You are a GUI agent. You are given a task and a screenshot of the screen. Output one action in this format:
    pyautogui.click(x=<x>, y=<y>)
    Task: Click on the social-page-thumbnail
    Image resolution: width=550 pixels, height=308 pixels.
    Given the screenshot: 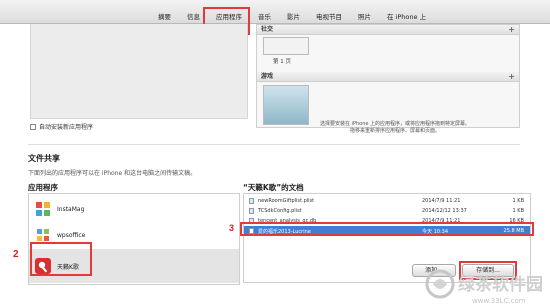 What is the action you would take?
    pyautogui.click(x=286, y=46)
    